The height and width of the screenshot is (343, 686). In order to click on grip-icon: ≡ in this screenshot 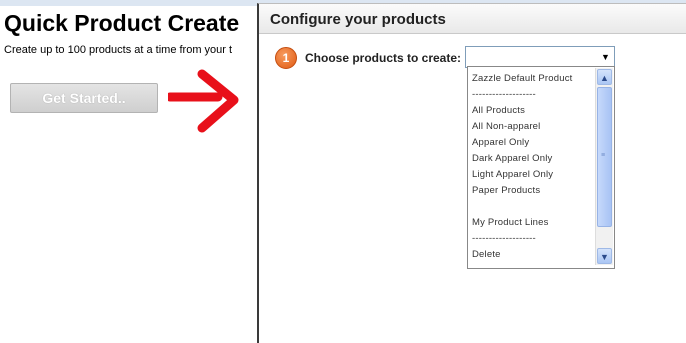, I will do `click(603, 155)`.